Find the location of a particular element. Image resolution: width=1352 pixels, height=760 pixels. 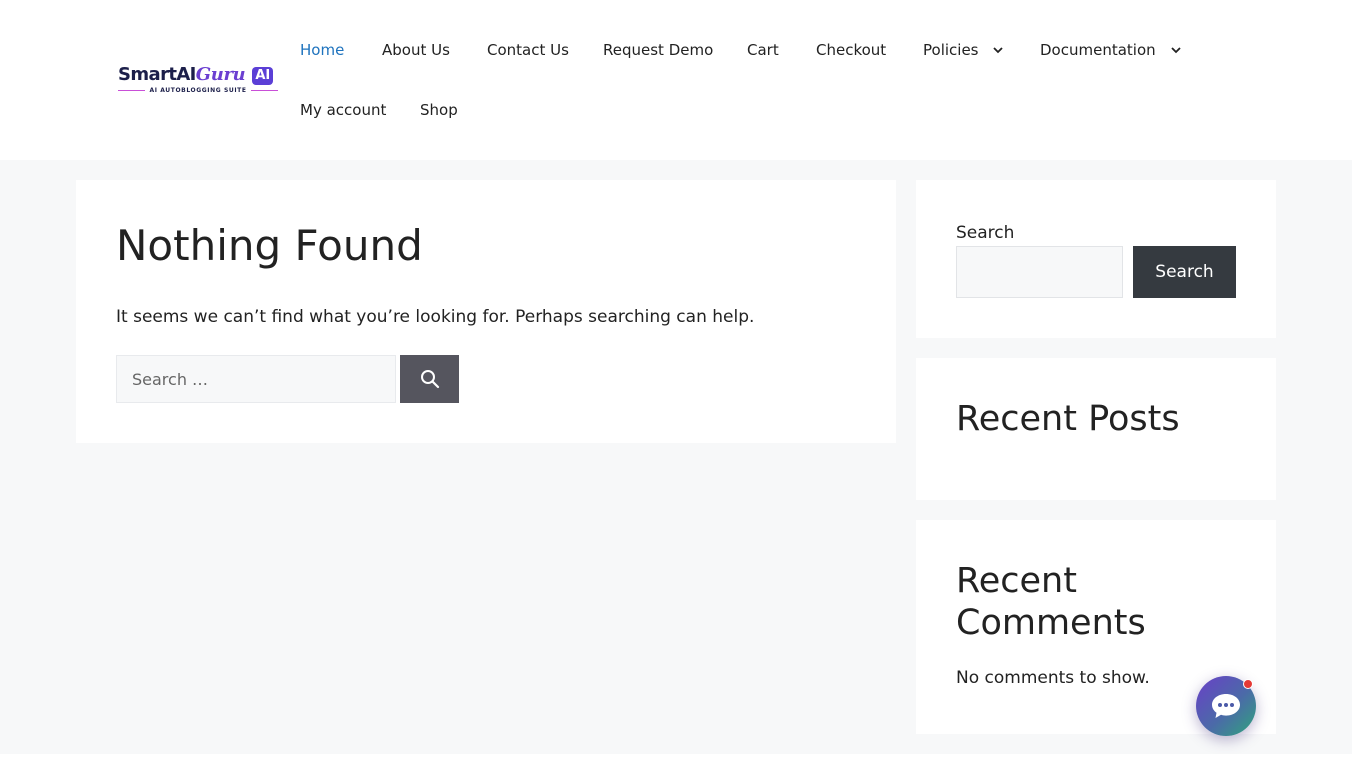

nav-item-documentation-label: Documentation is located at coordinates (1098, 50).